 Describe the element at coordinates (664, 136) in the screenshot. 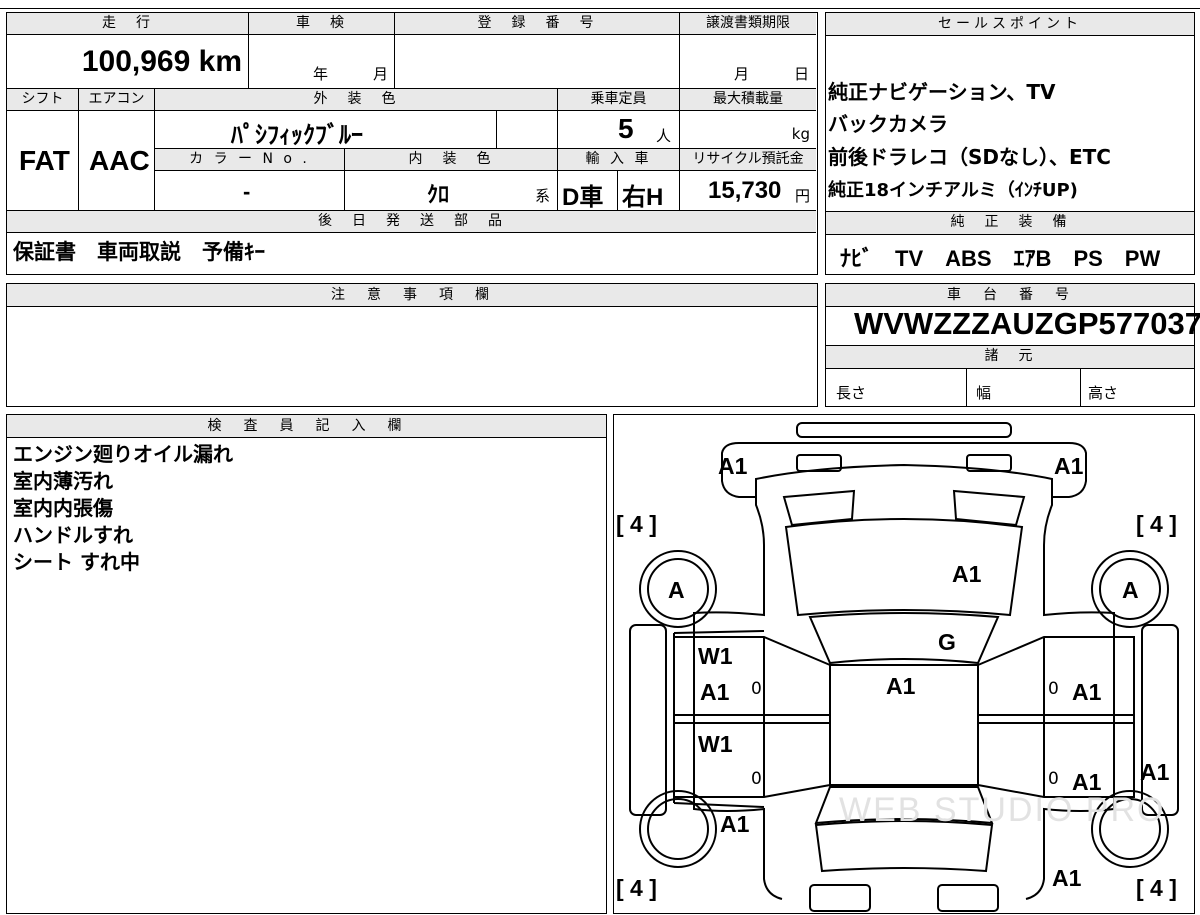

I see `capacity-unit: 人` at that location.